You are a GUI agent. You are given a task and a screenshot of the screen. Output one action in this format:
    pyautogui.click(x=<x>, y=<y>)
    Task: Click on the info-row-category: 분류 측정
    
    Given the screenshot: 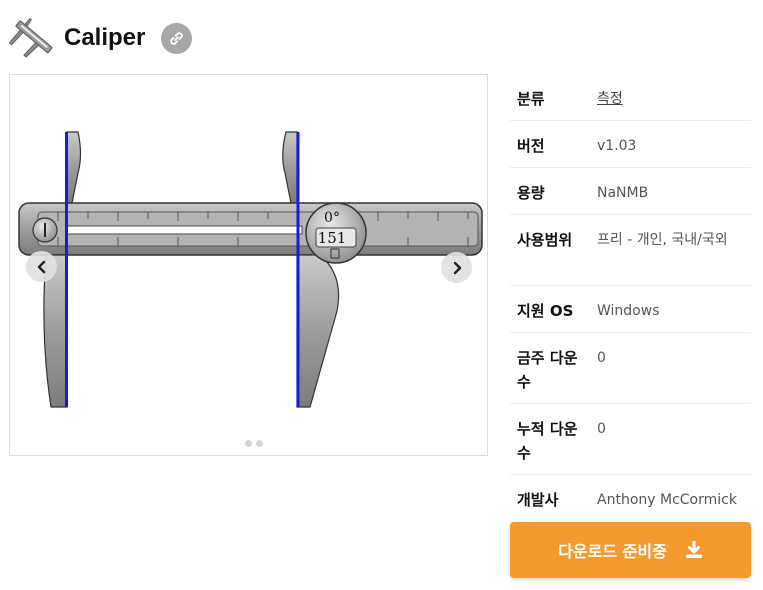 What is the action you would take?
    pyautogui.click(x=630, y=97)
    